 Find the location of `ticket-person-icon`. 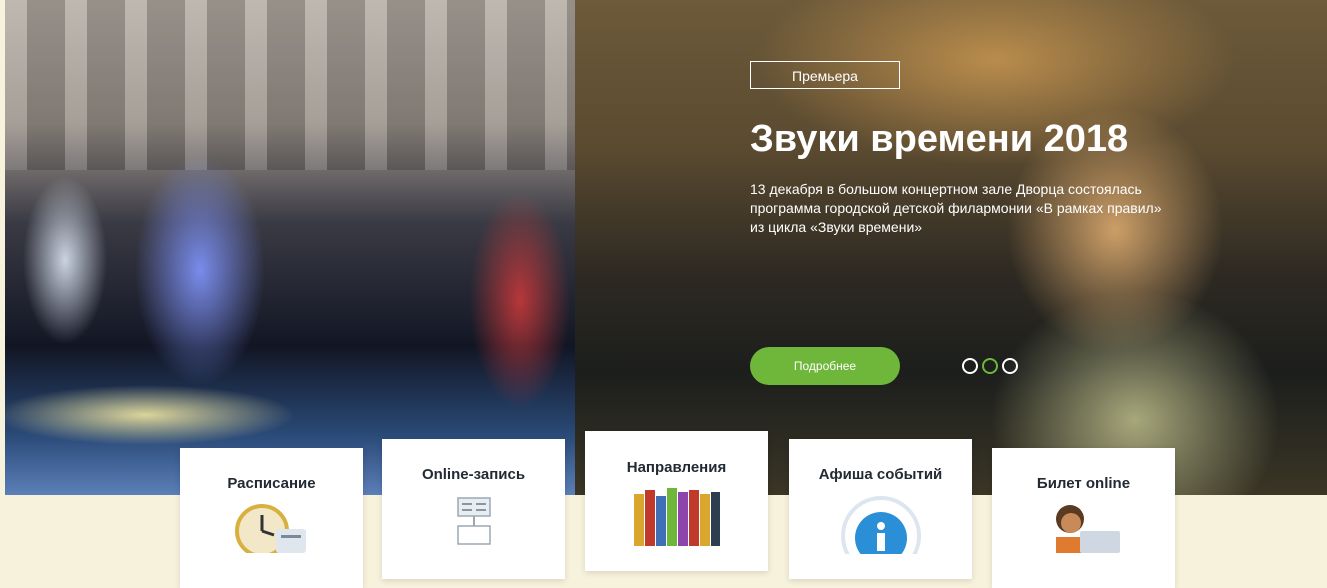

ticket-person-icon is located at coordinates (1084, 528).